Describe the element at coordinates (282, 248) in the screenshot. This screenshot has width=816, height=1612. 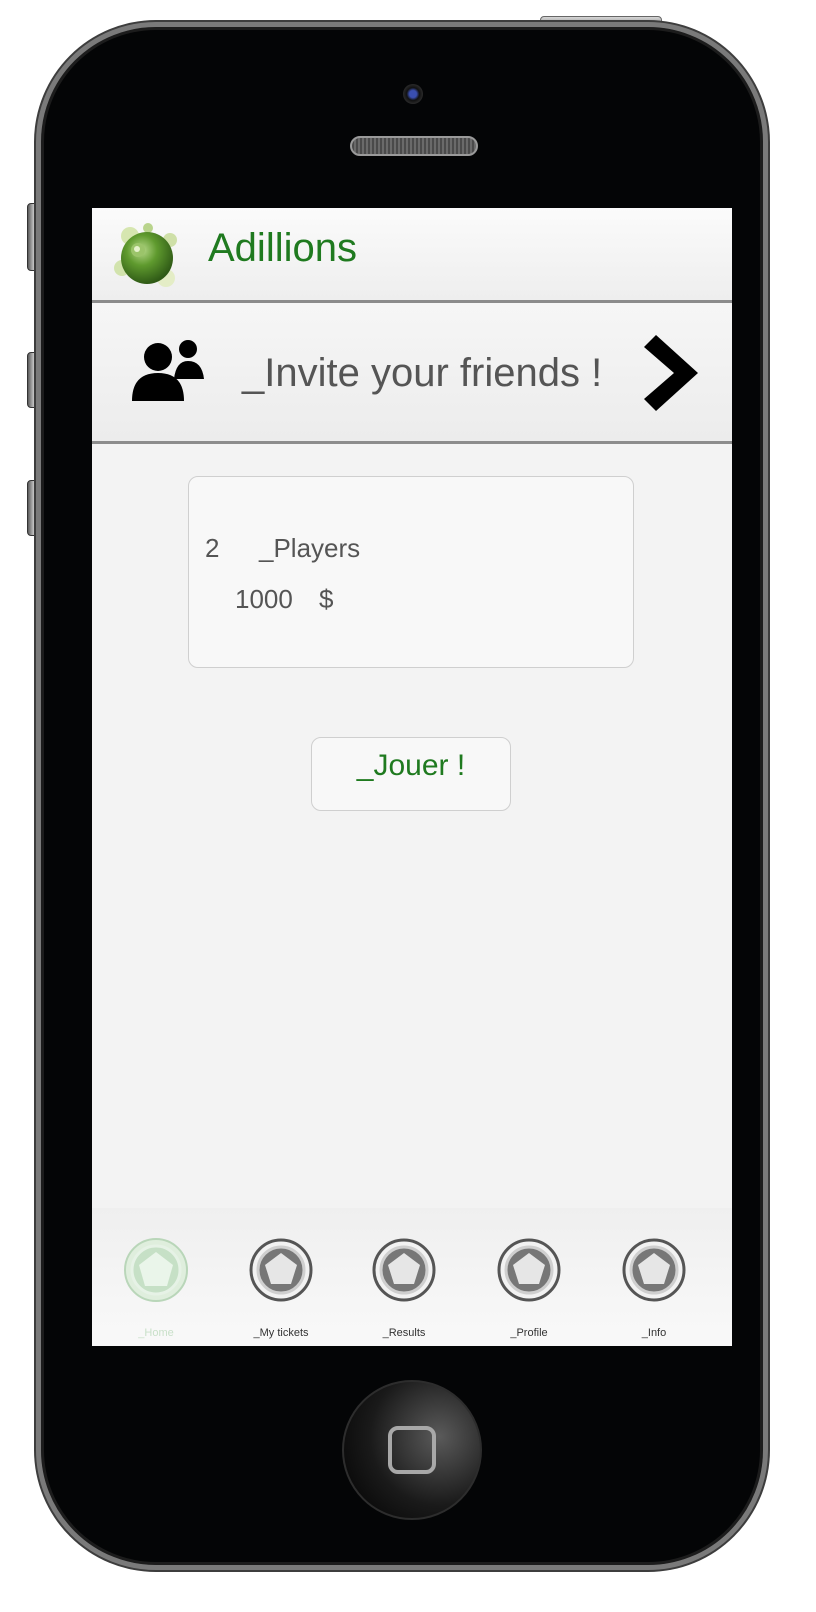
I see `app-title: Adillions` at that location.